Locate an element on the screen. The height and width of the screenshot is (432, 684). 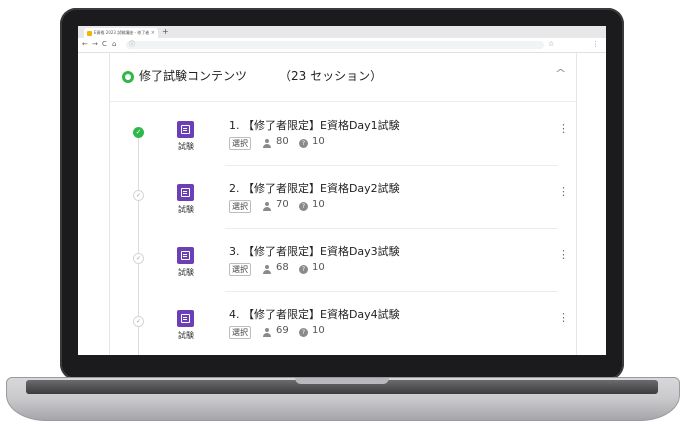
favicon-icon is located at coordinates (89, 33).